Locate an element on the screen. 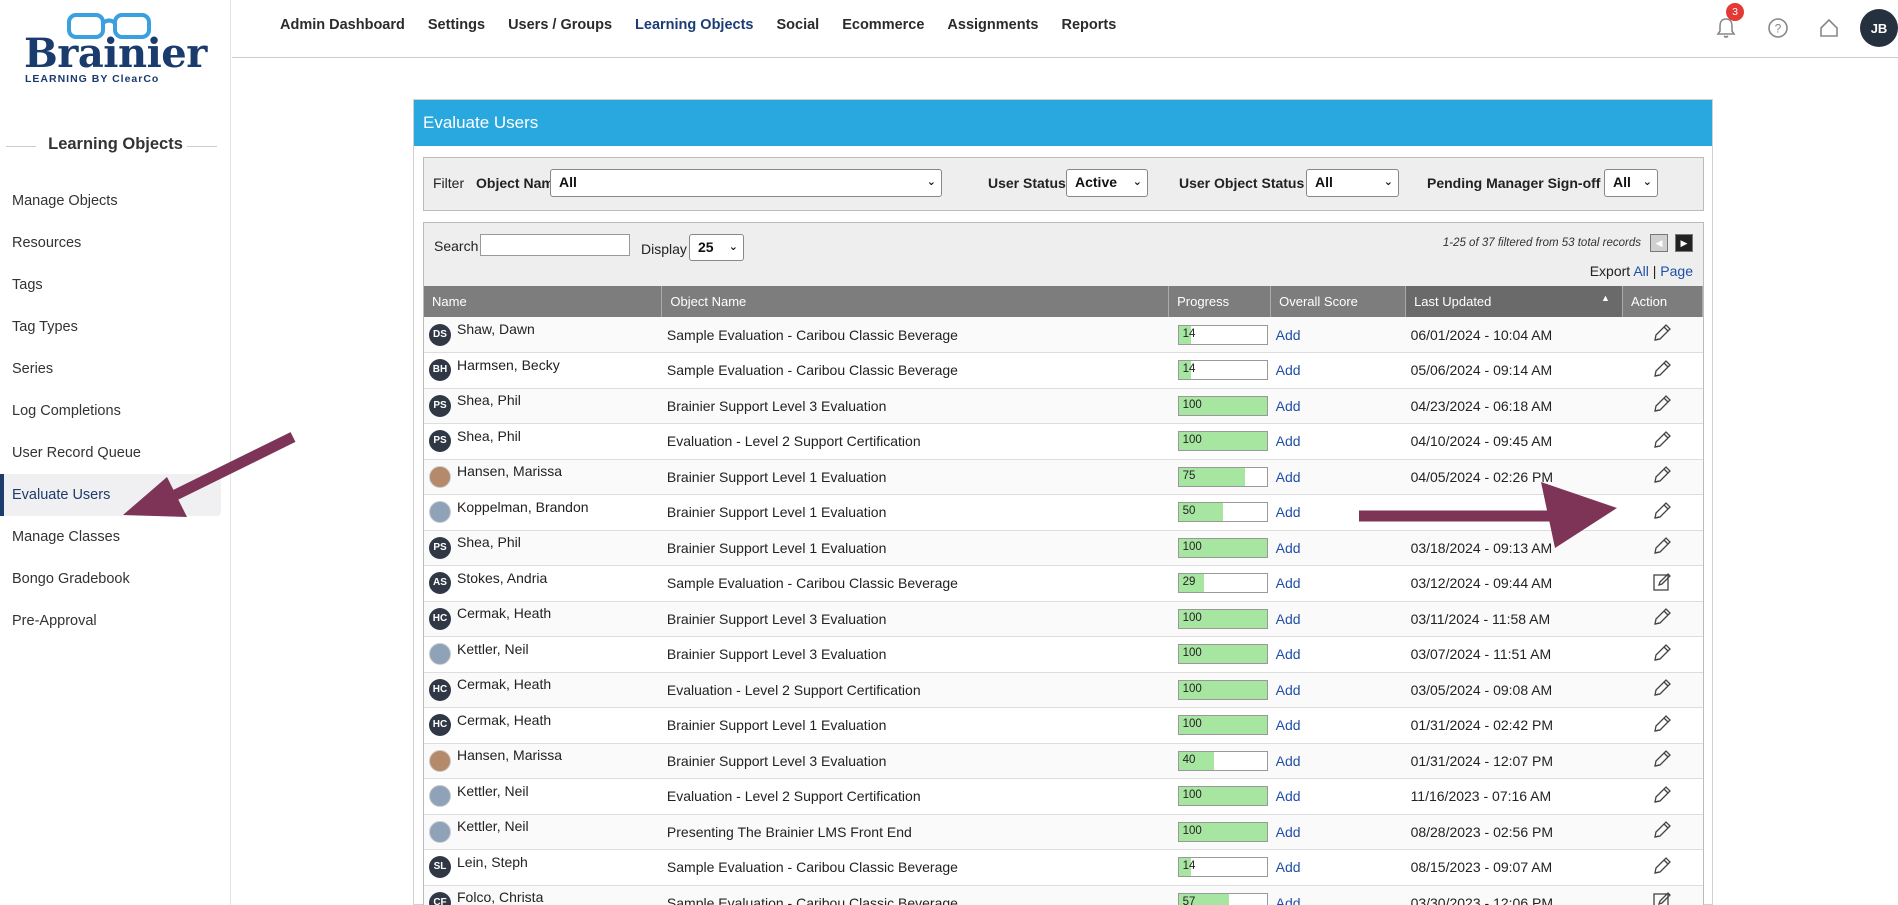 The height and width of the screenshot is (905, 1898). sidebar-item-resources: Resources is located at coordinates (115, 243).